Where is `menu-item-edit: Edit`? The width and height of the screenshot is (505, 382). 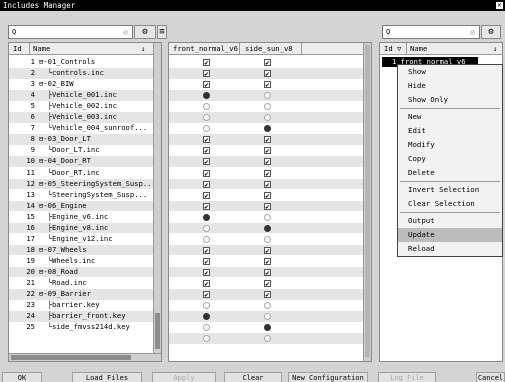 menu-item-edit: Edit is located at coordinates (450, 131).